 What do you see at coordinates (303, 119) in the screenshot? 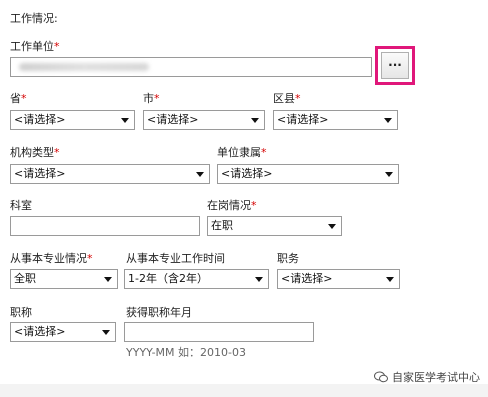
I see `district-select-value: <请选择>` at bounding box center [303, 119].